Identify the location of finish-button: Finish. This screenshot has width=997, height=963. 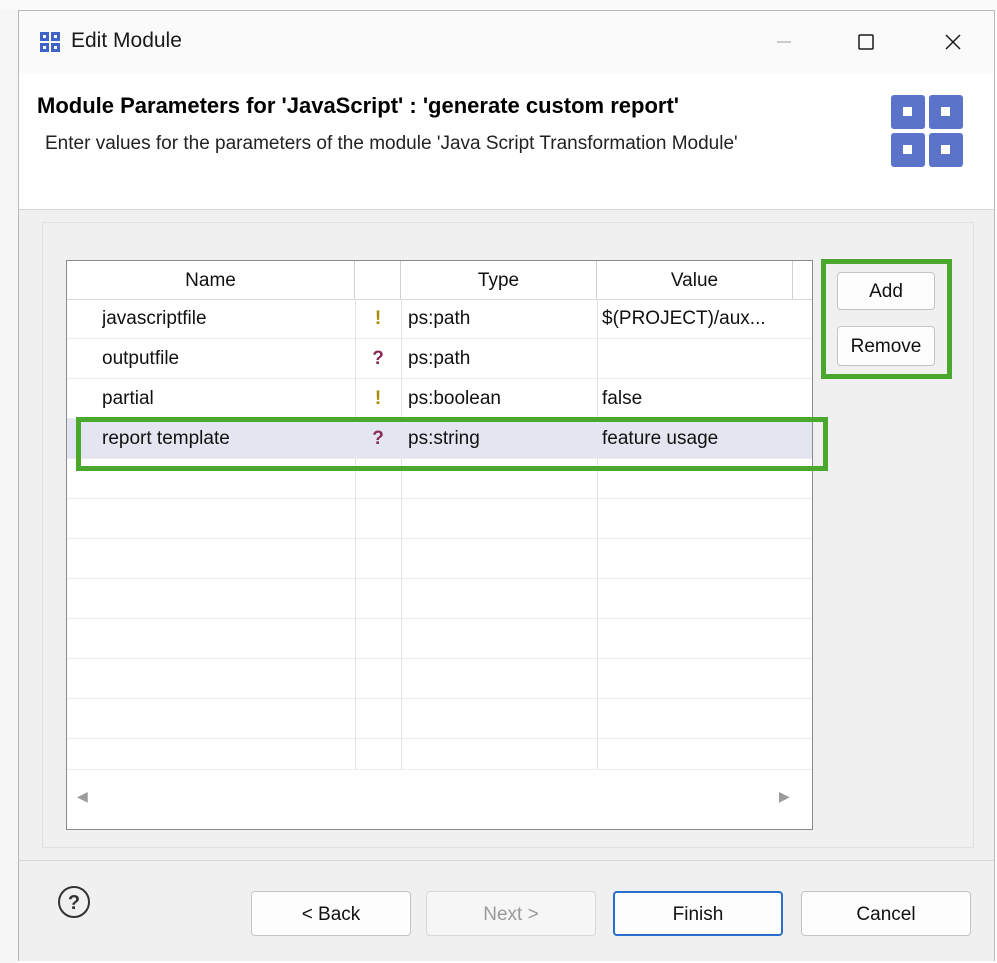
(698, 913).